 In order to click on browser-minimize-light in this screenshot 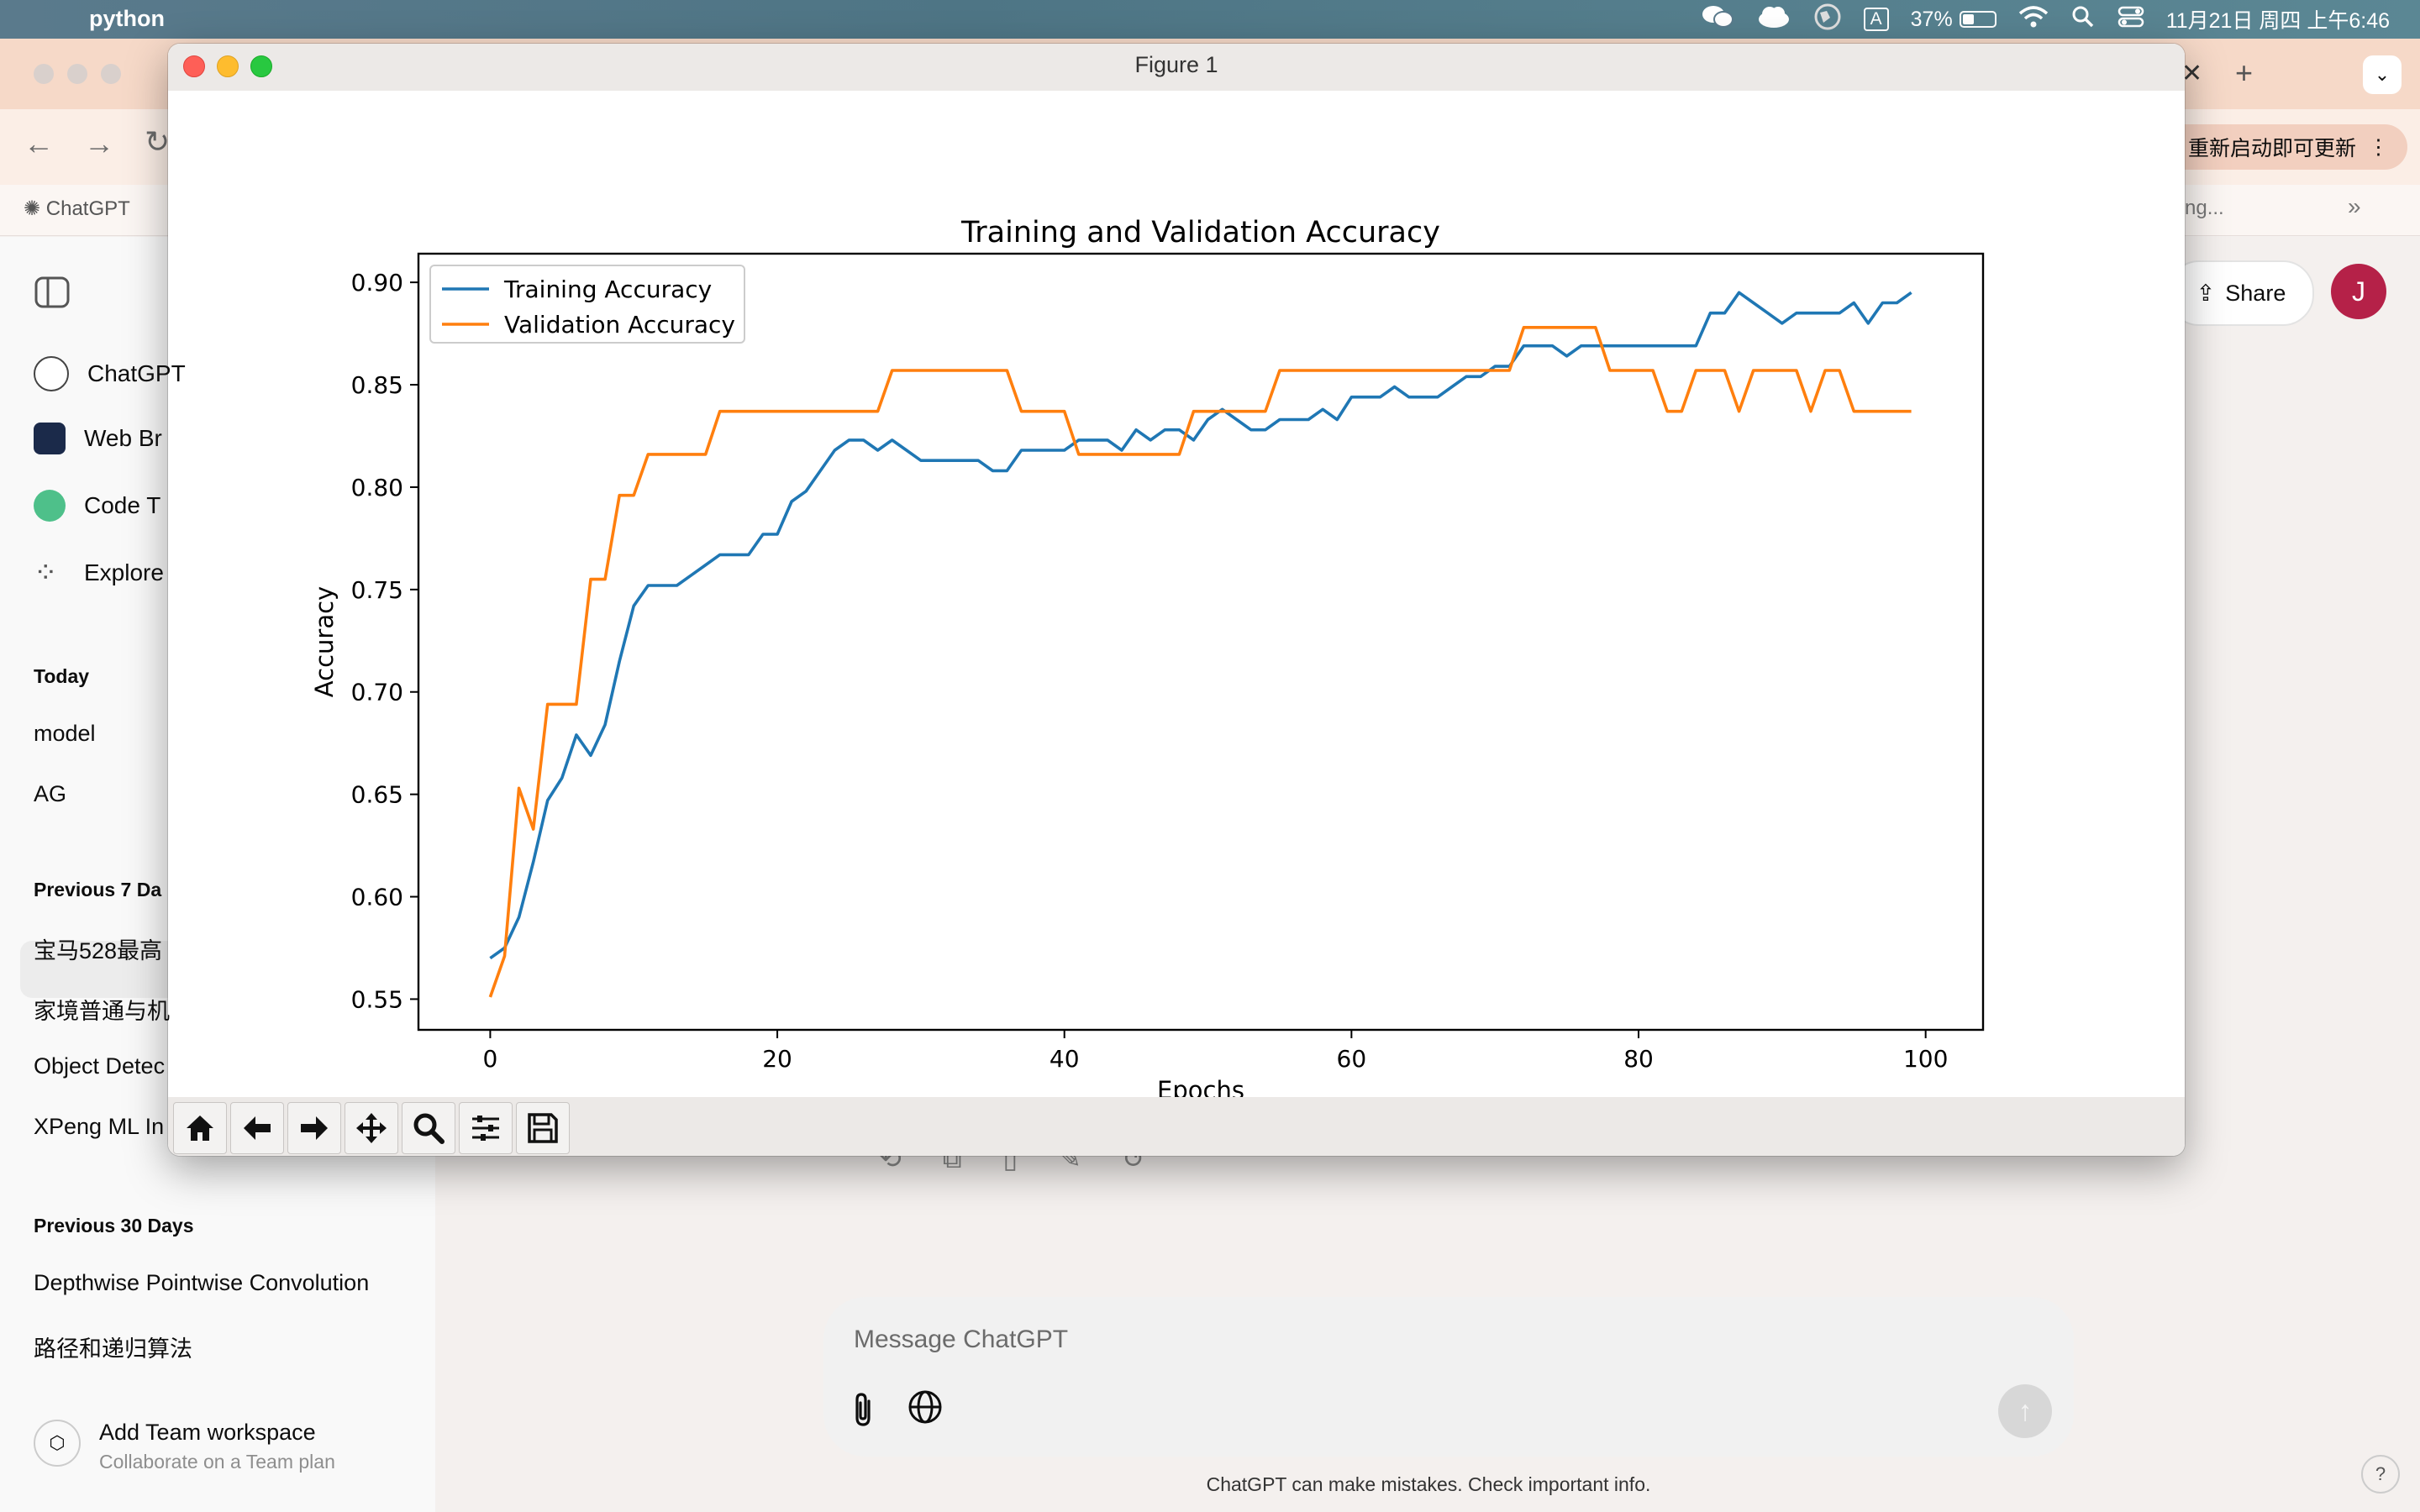, I will do `click(77, 74)`.